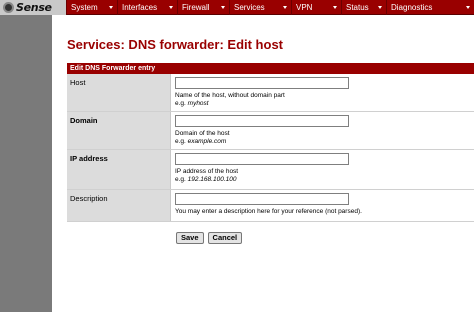 The width and height of the screenshot is (474, 312). I want to click on menu-diagnostics: Diagnostics, so click(430, 7).